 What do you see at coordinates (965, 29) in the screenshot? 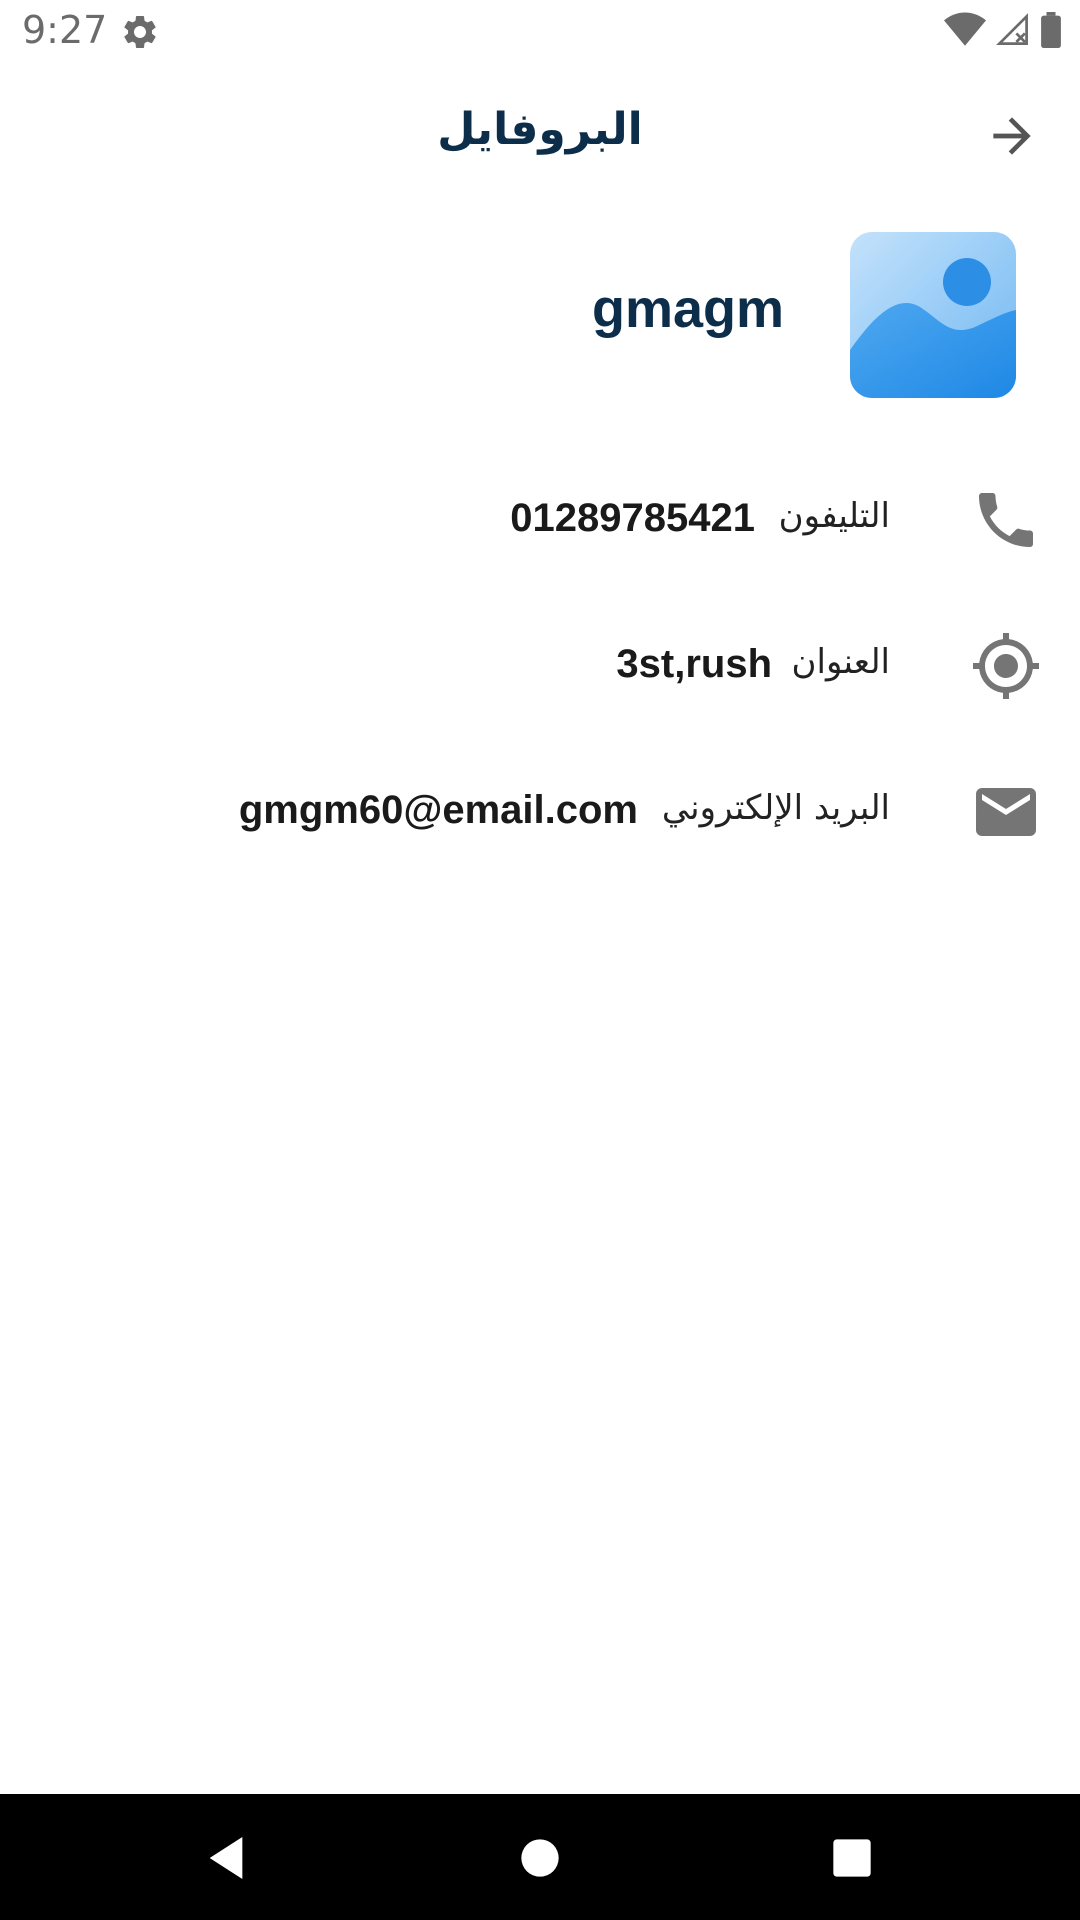
I see `wifi-icon` at bounding box center [965, 29].